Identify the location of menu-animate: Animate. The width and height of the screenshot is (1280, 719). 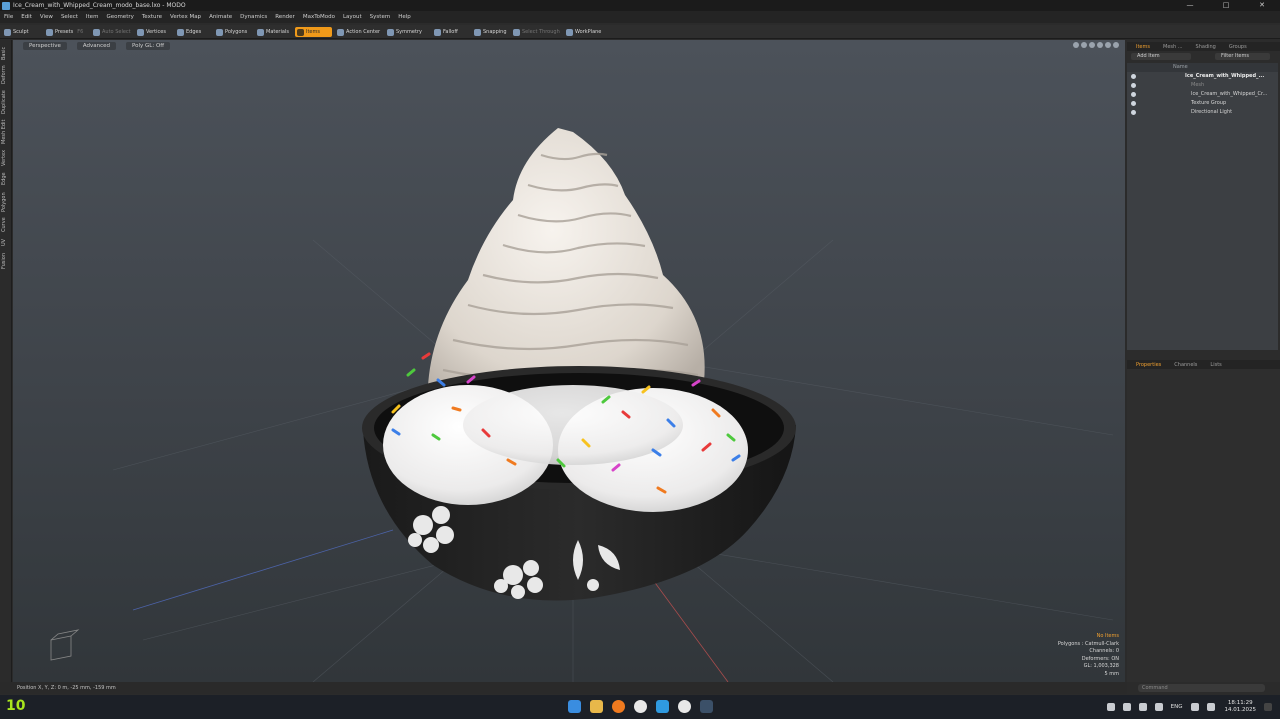
(220, 17).